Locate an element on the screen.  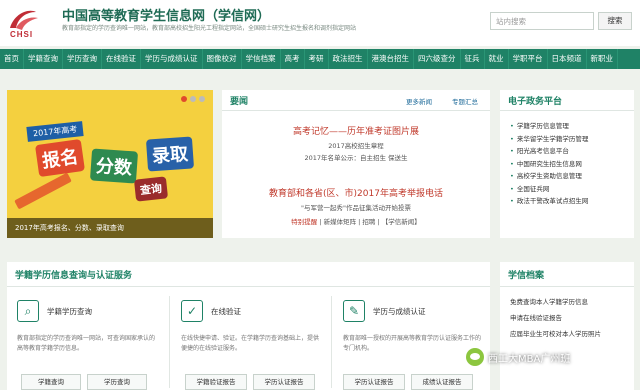
wechat-watermark: 西工大MBA广州班 is located at coordinates (551, 357).